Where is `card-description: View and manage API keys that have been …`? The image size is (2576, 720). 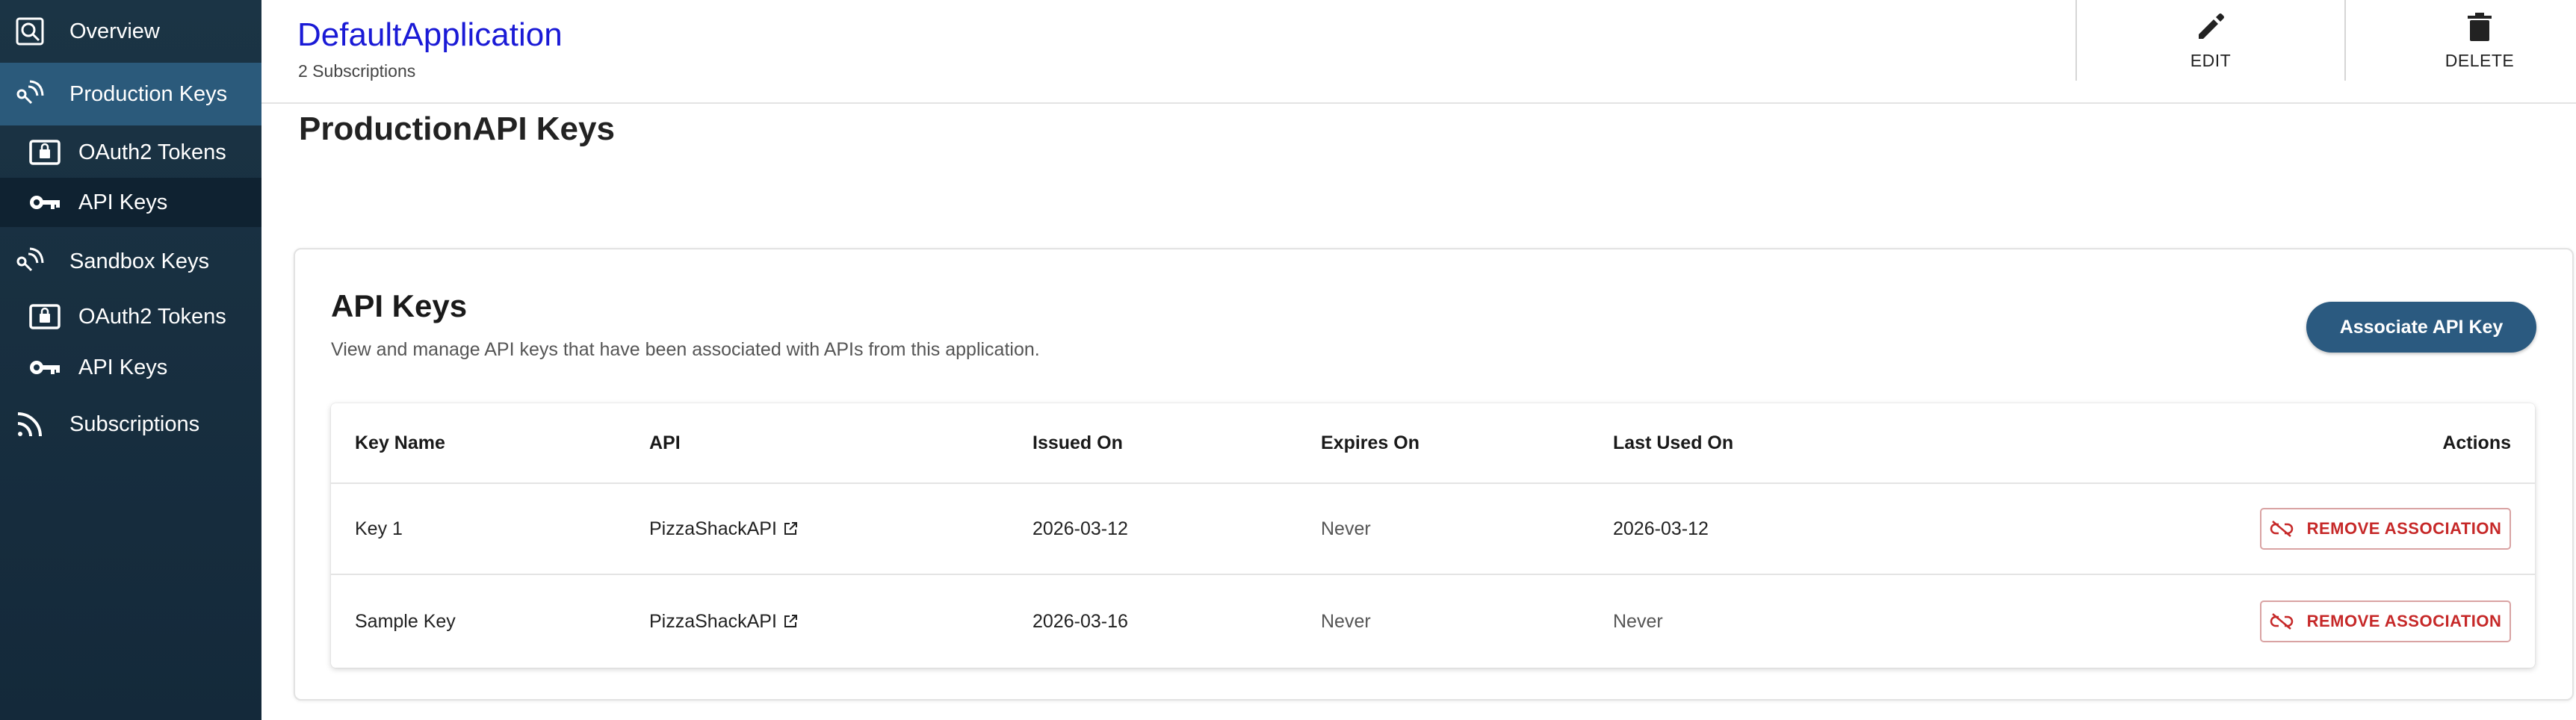
card-description: View and manage API keys that have been … is located at coordinates (685, 349).